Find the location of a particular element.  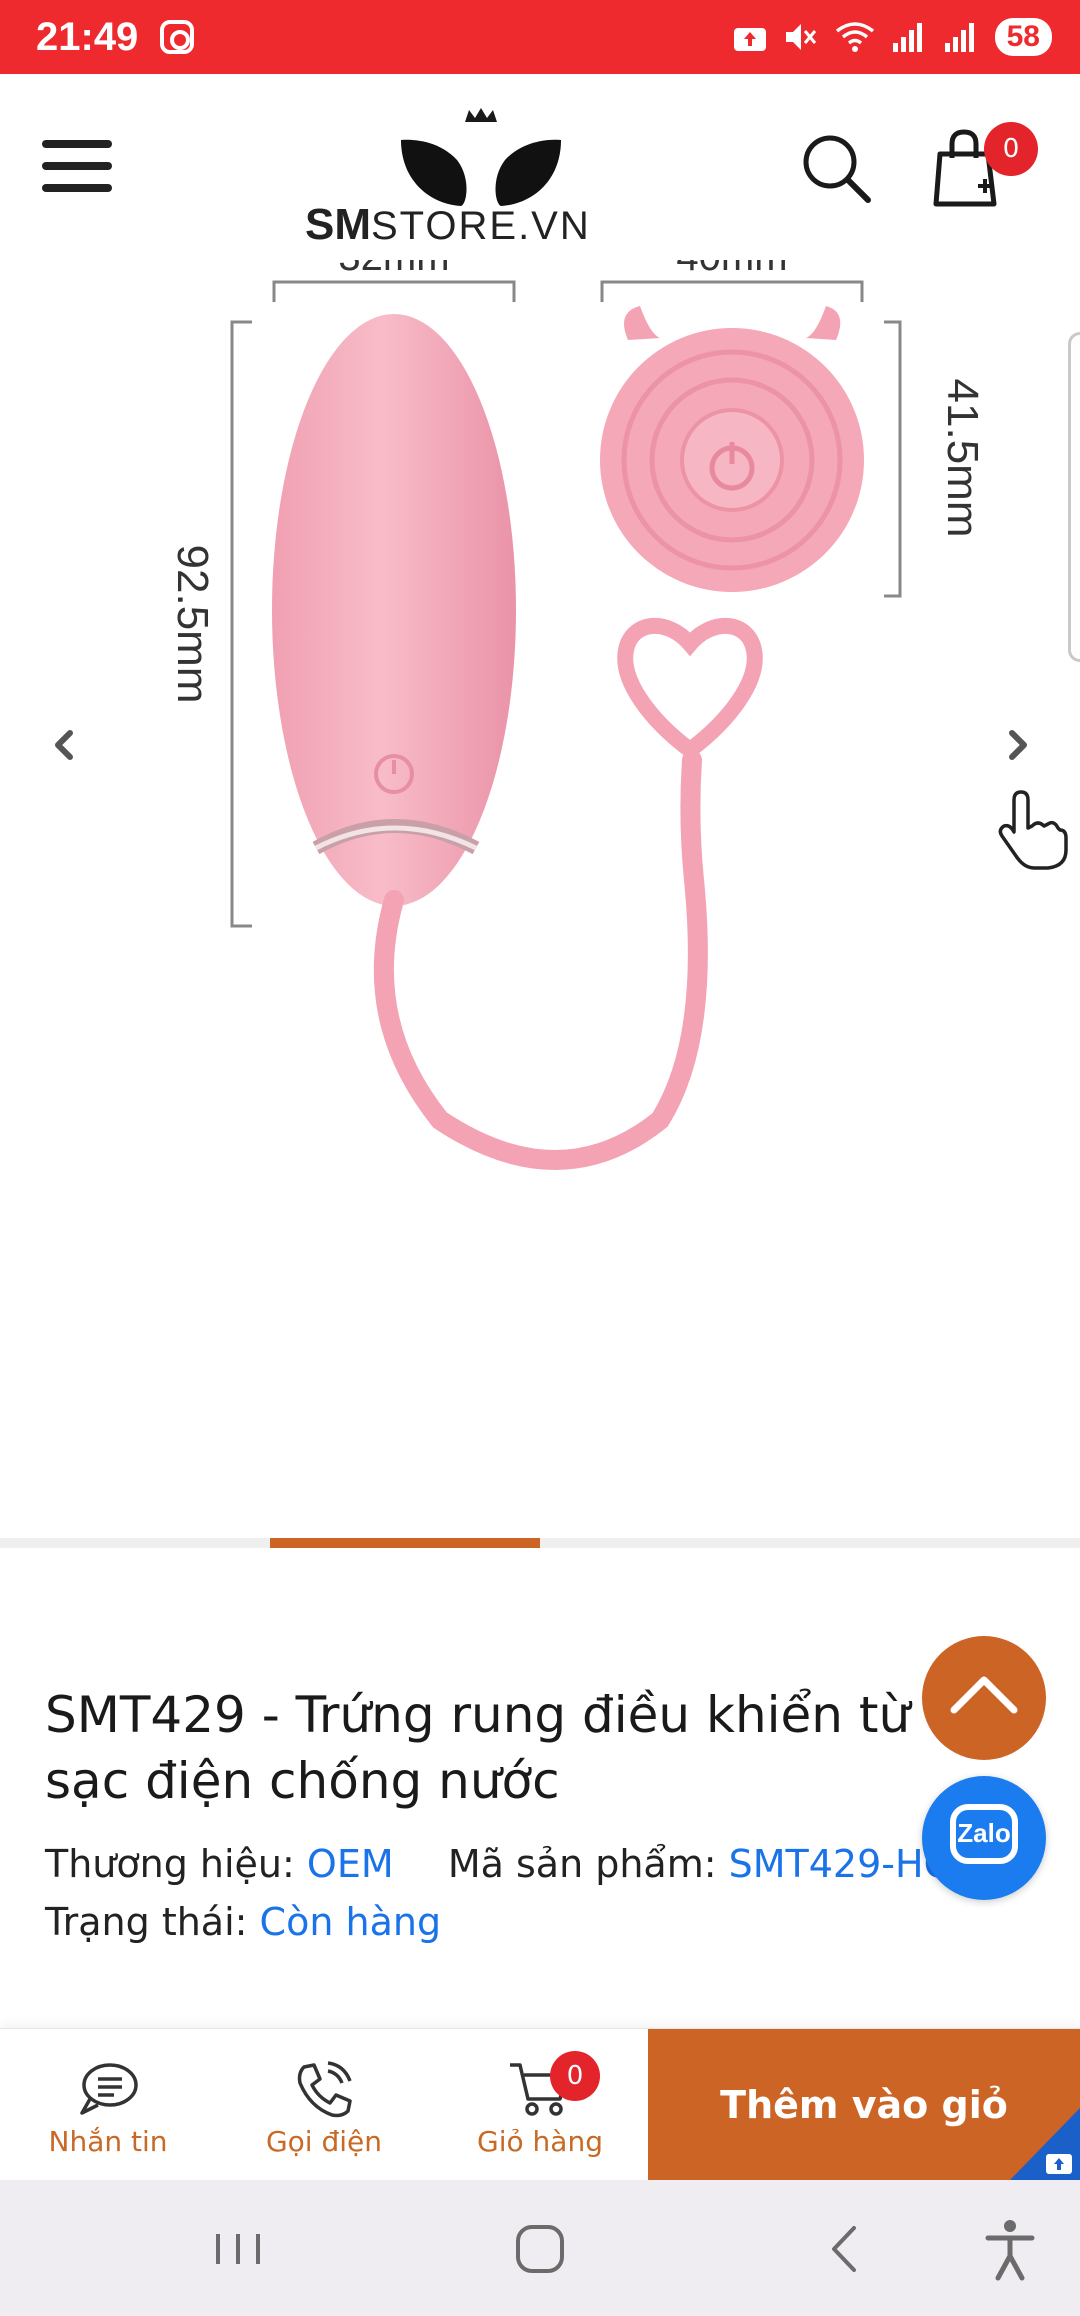

upload-icon is located at coordinates (749, 39).